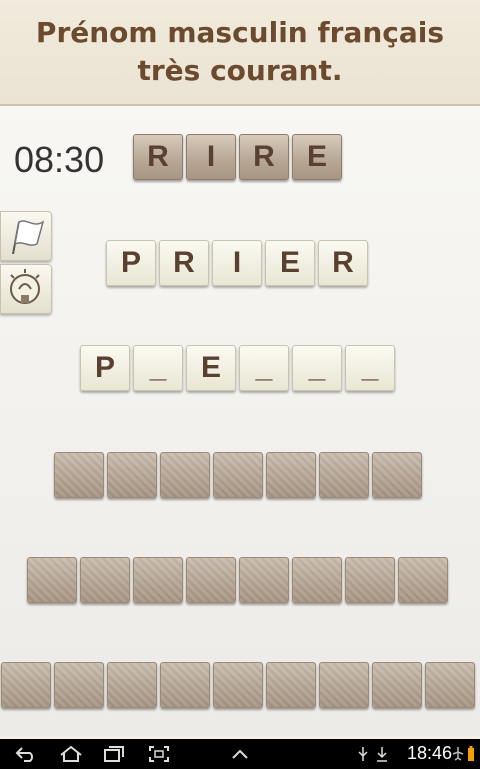 The height and width of the screenshot is (769, 480). Describe the element at coordinates (471, 753) in the screenshot. I see `battery-icon` at that location.